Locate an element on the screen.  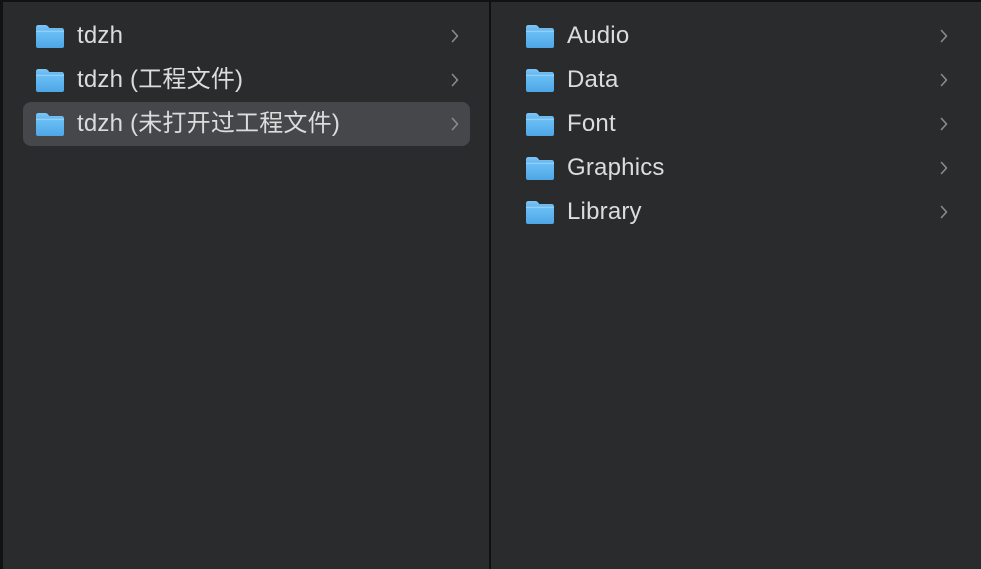
list-item-data: Data is located at coordinates (736, 80).